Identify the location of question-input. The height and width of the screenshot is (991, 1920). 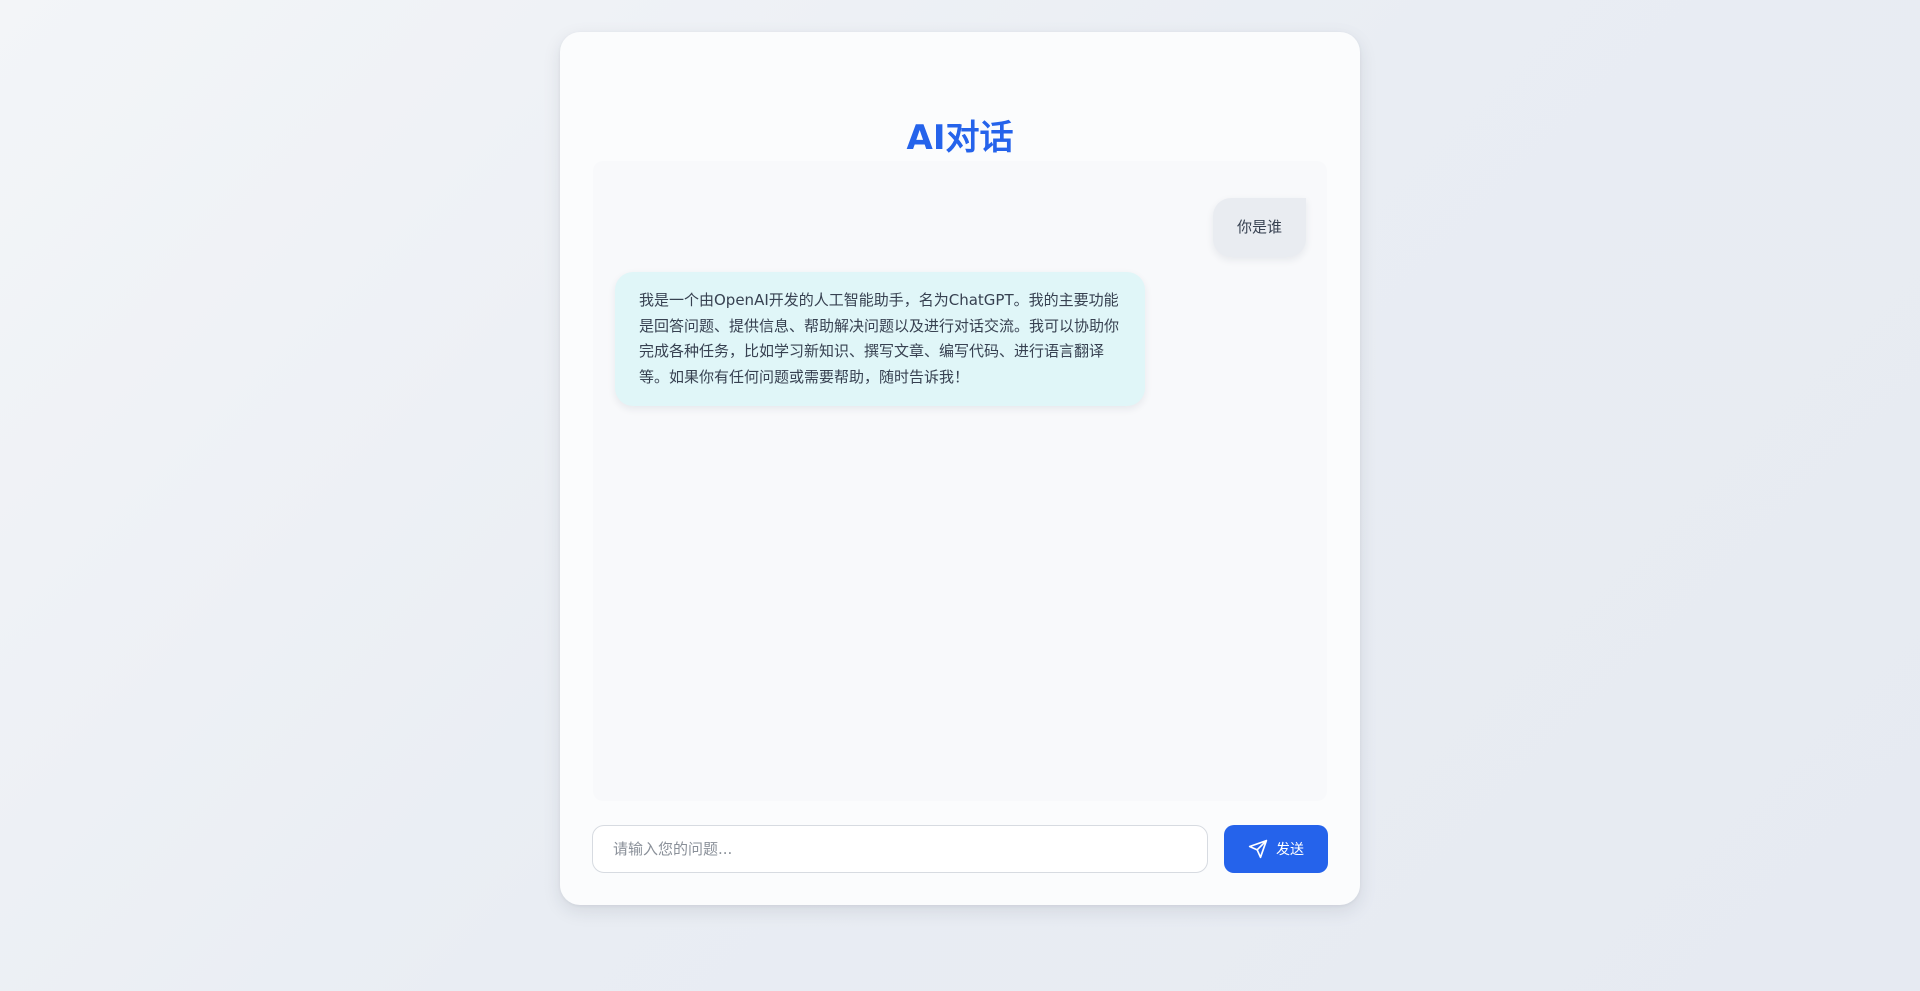
(900, 849).